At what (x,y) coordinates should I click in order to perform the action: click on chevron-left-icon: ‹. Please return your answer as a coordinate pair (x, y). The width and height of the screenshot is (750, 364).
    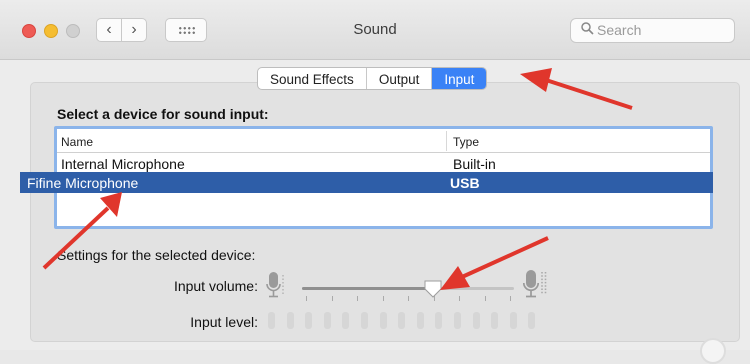
    Looking at the image, I should click on (109, 29).